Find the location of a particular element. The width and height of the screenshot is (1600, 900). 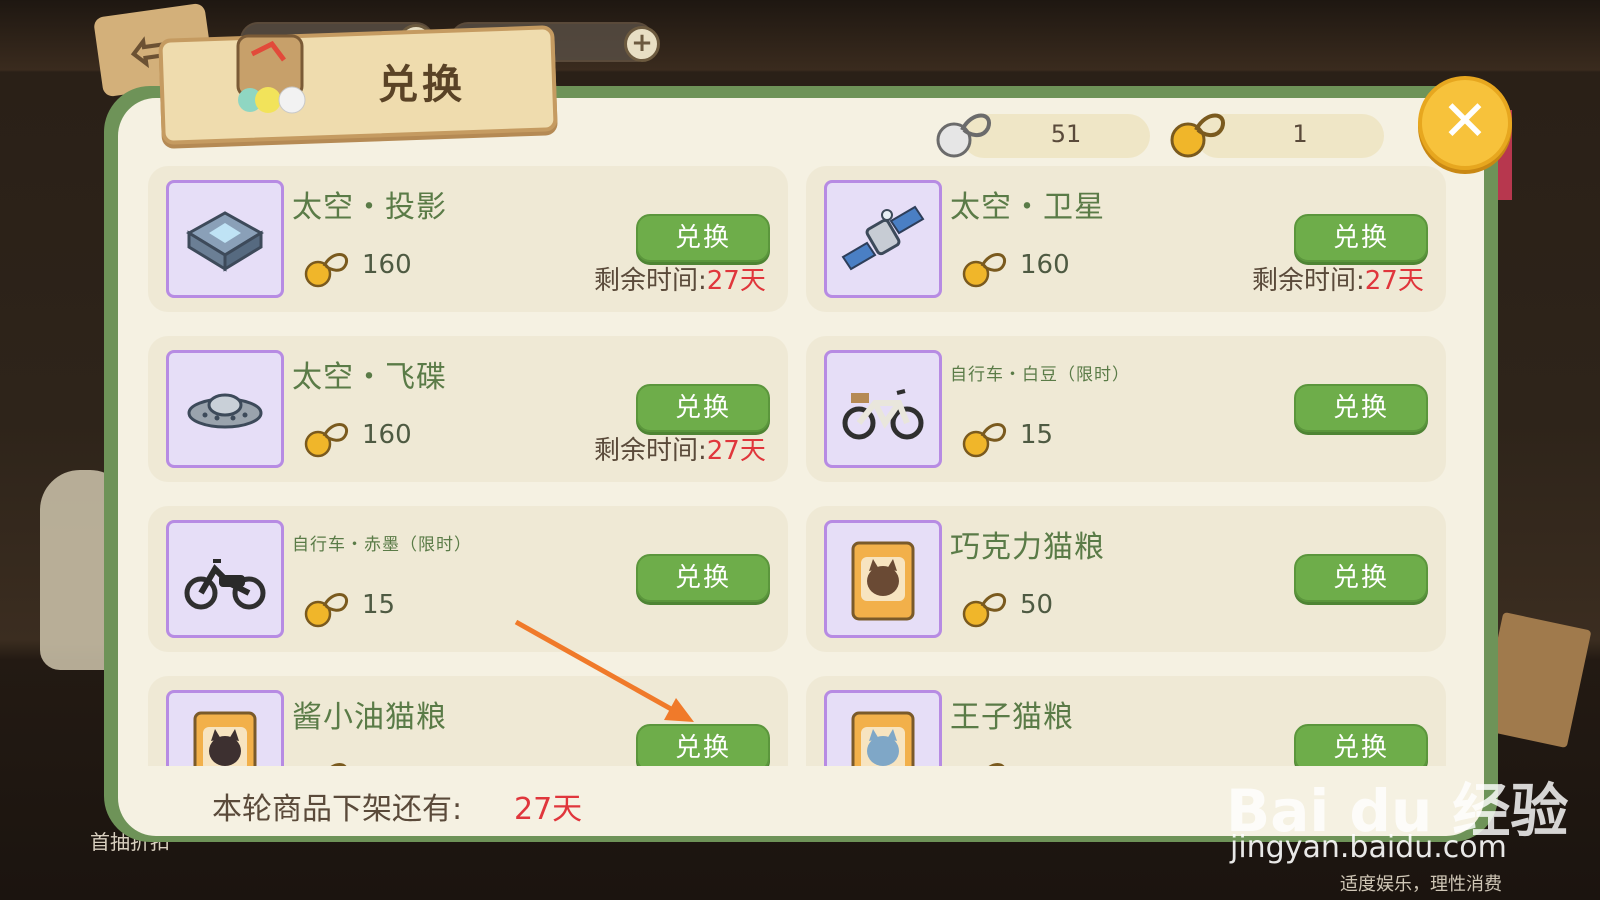

footer-label: 本轮商品下架还有: is located at coordinates (337, 809).